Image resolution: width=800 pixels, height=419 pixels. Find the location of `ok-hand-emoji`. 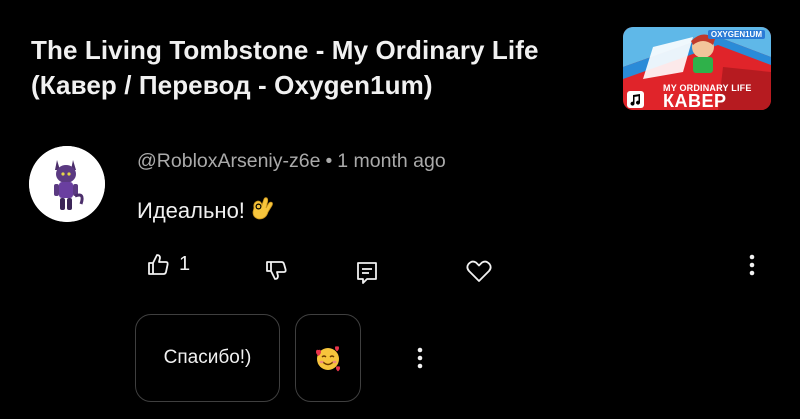

ok-hand-emoji is located at coordinates (262, 208).